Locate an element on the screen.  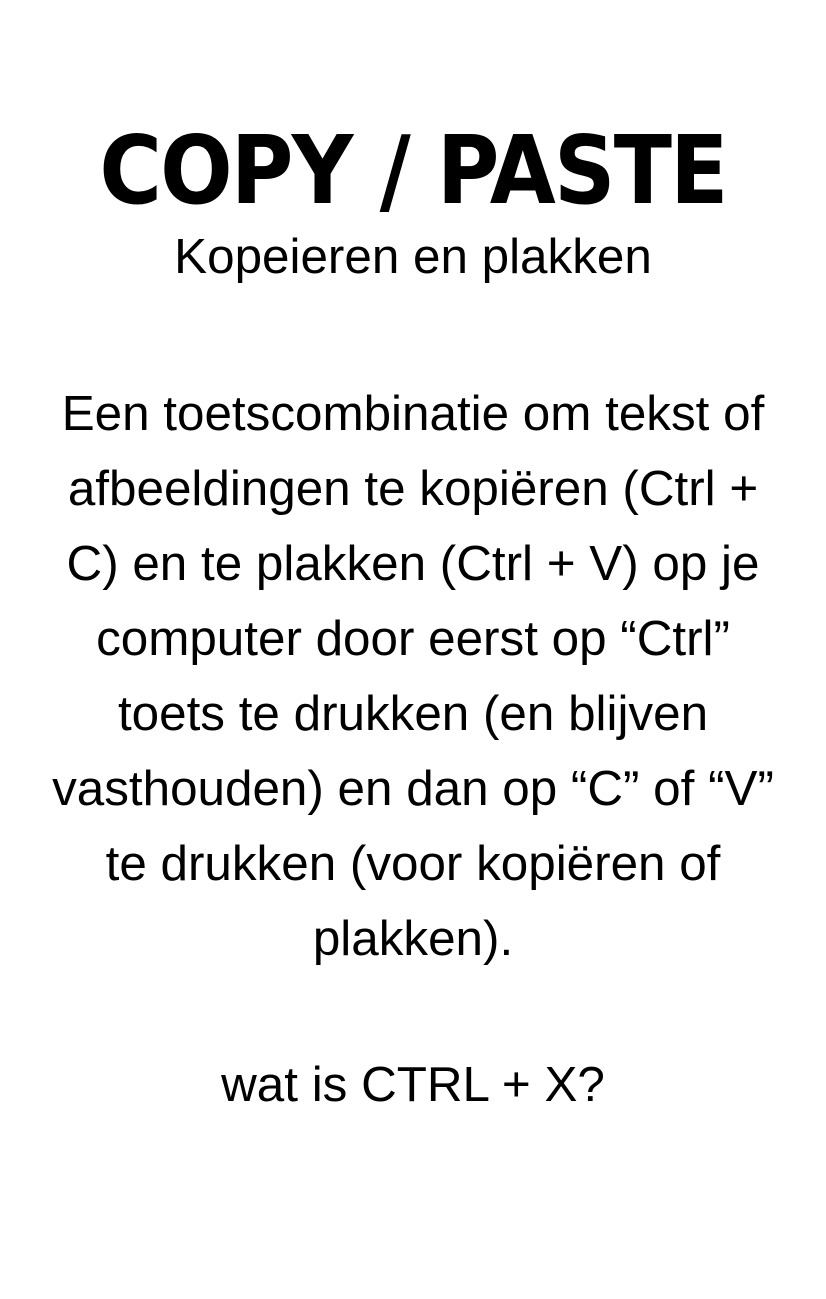
description-line: Een toetscombinatie om tekst of is located at coordinates (413, 413).